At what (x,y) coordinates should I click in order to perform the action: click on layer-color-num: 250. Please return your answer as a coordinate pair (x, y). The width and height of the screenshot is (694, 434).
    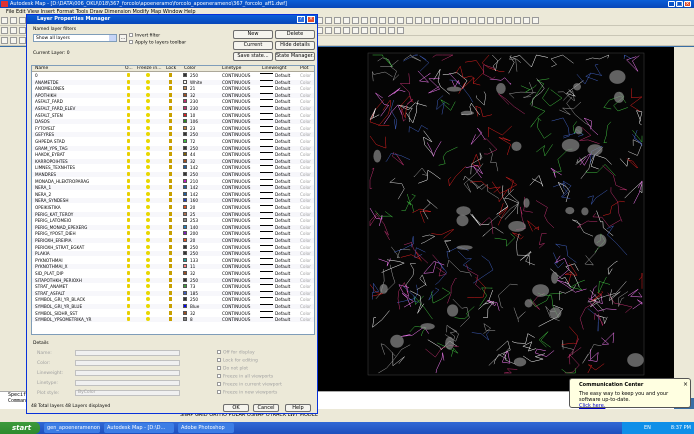
    Looking at the image, I should click on (194, 299).